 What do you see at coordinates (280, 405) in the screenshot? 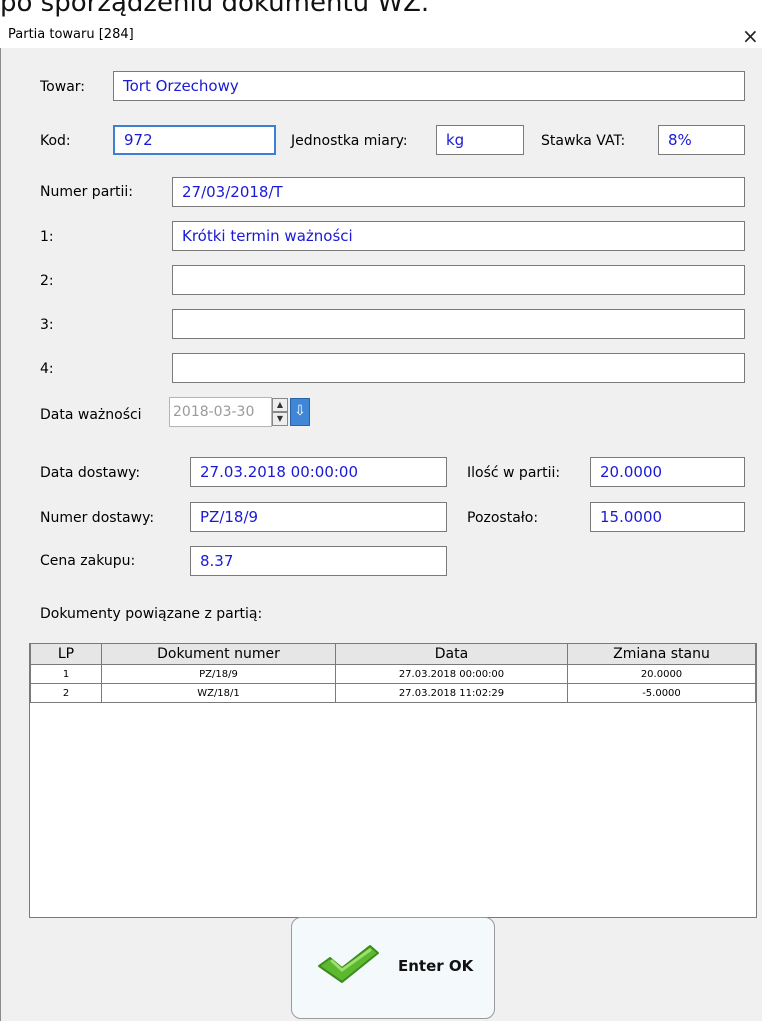
I see `spin-up-icon: ▲` at bounding box center [280, 405].